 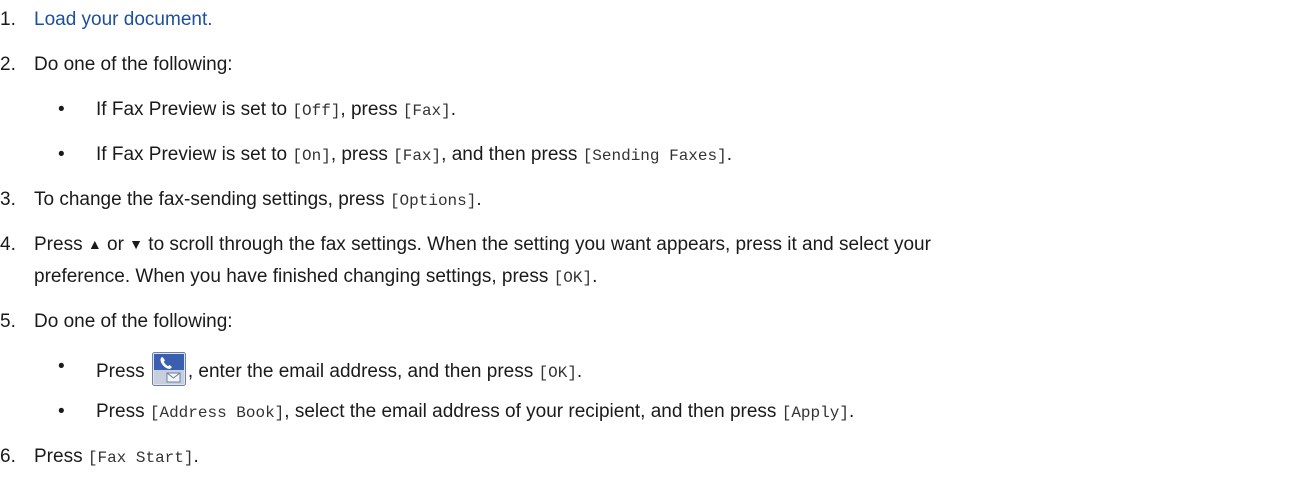 I want to click on text-fragment: , and then press, so click(x=512, y=154).